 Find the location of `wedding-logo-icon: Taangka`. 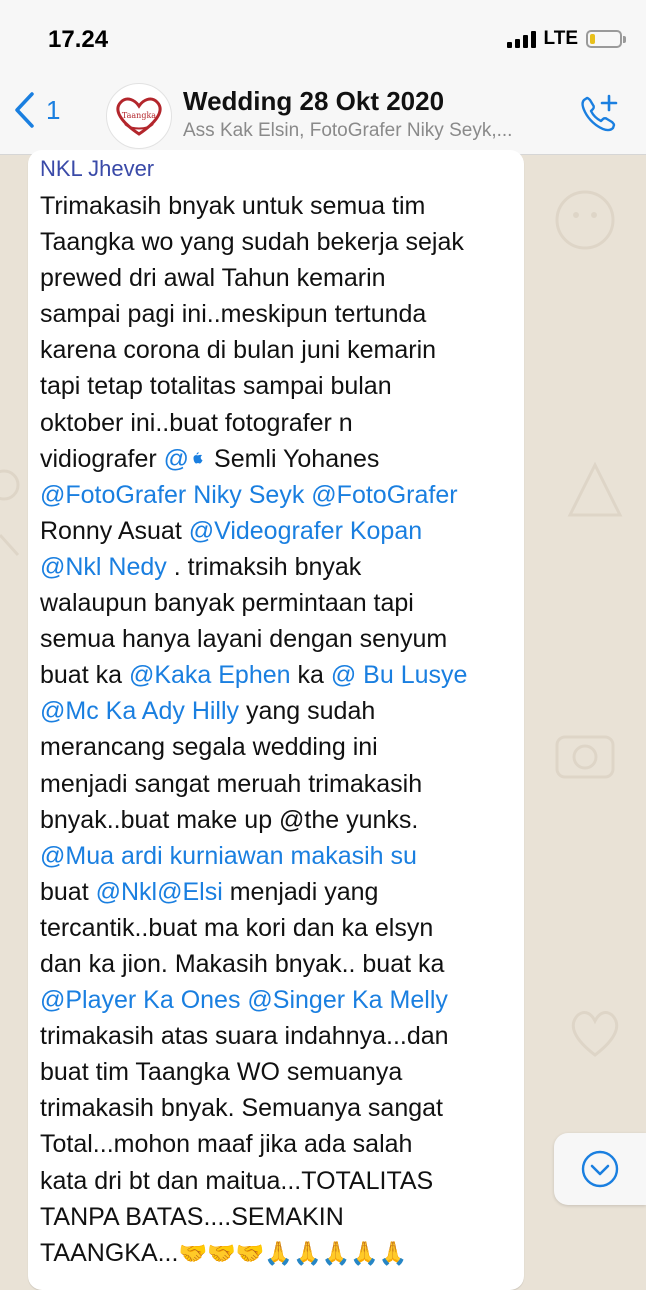

wedding-logo-icon: Taangka is located at coordinates (139, 116).